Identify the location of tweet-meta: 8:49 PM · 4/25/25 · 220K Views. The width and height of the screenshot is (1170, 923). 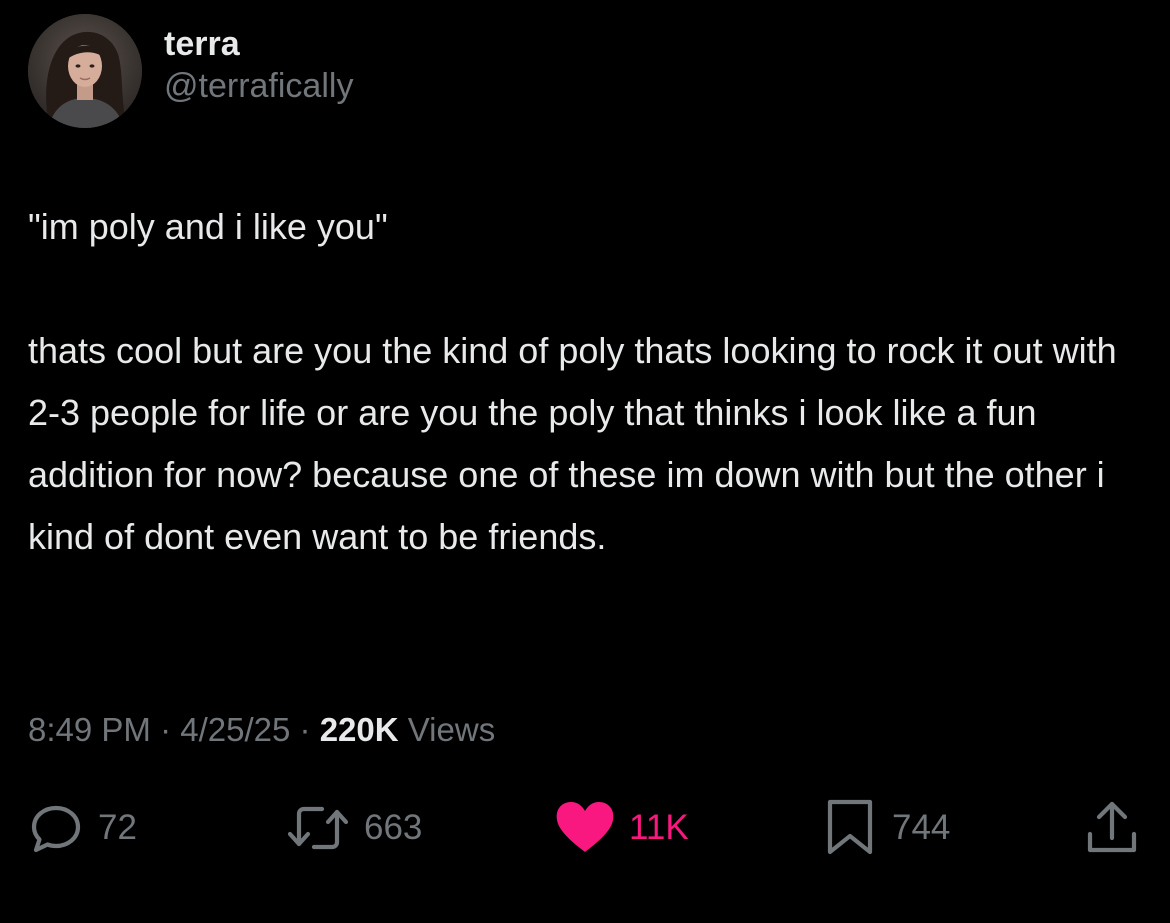
(261, 730).